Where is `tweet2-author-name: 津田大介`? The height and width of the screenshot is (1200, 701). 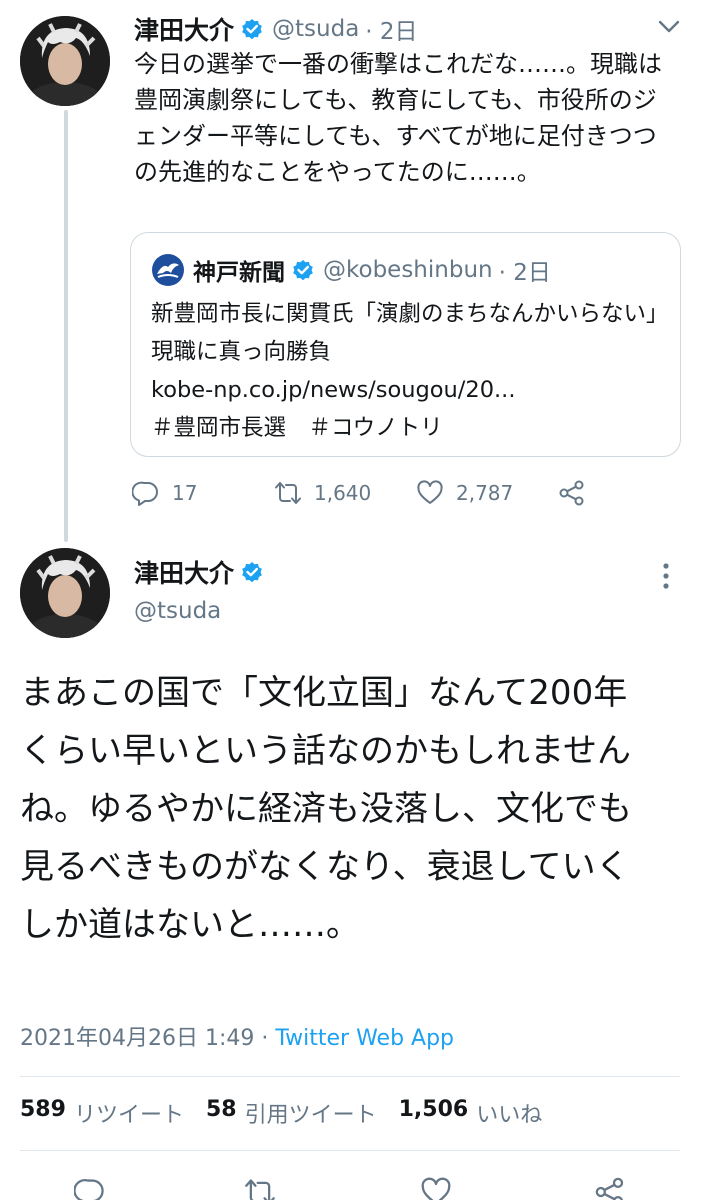
tweet2-author-name: 津田大介 is located at coordinates (184, 572).